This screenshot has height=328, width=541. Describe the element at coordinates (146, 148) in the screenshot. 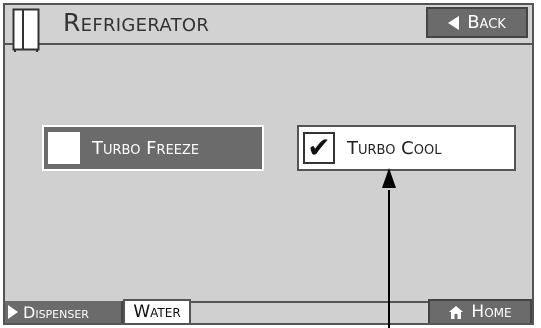

I see `turbo-freeze-label: Turbo Freeze` at that location.